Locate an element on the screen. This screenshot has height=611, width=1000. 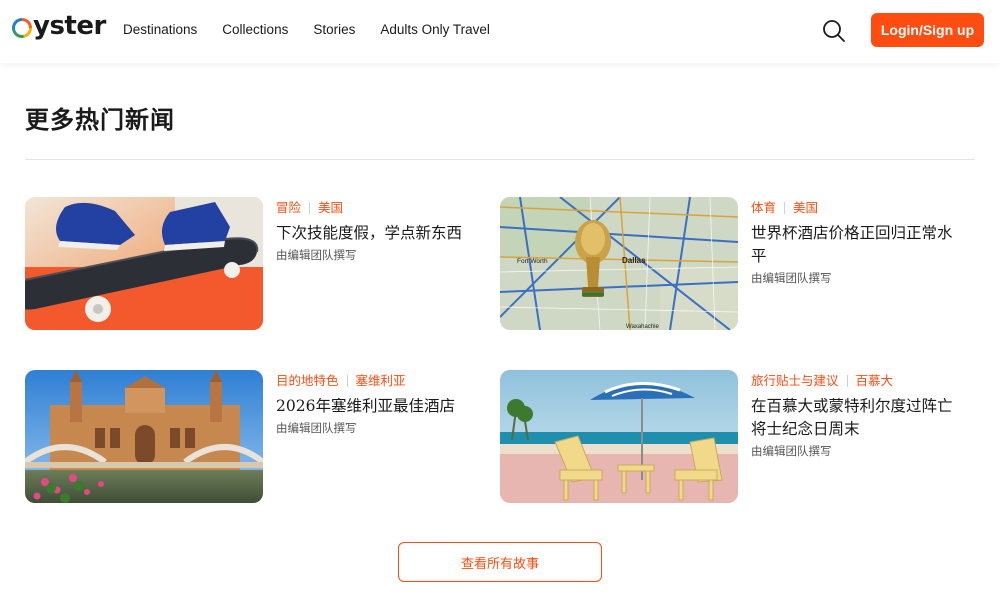
card-meta: 冒险 美国 下次技能度假，学点新东西 由编辑团队撰写 is located at coordinates (381, 231).